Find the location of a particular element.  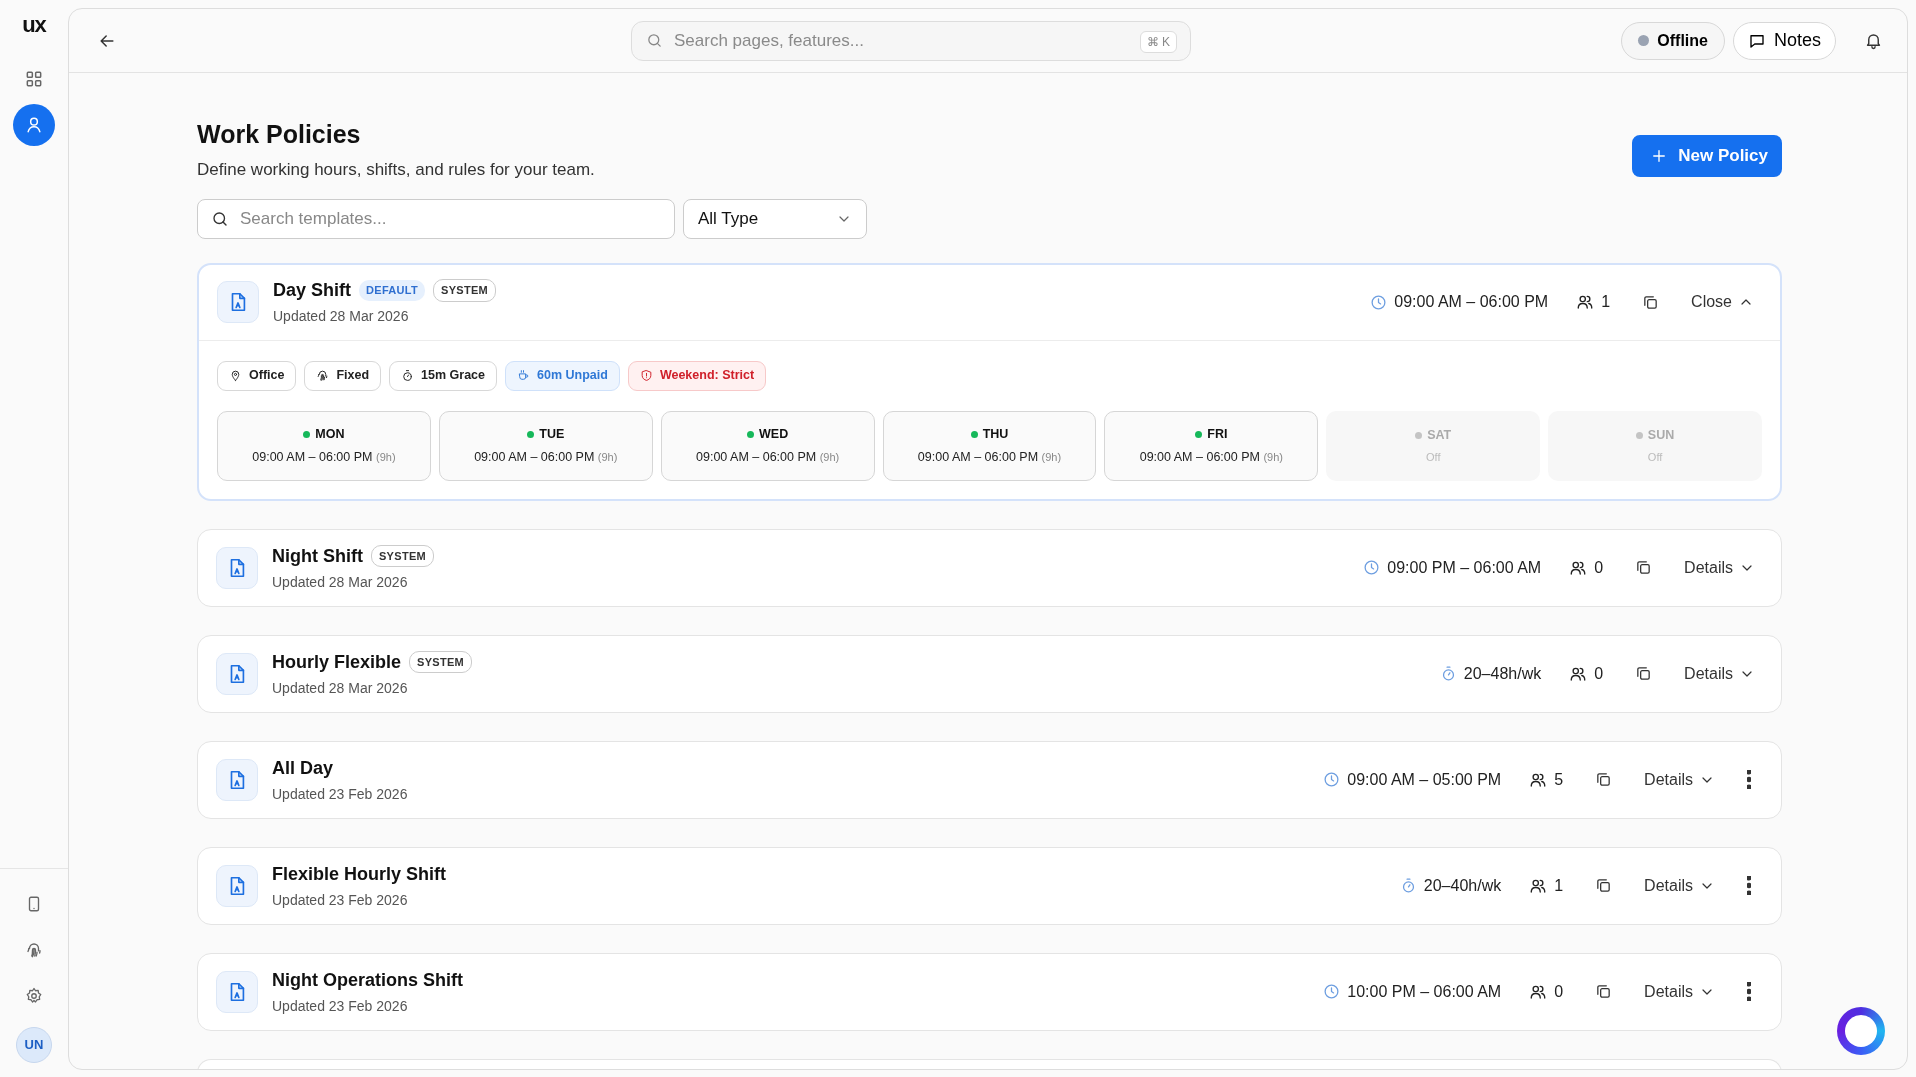

schedule-text: 20–48h/wk is located at coordinates (1502, 673).